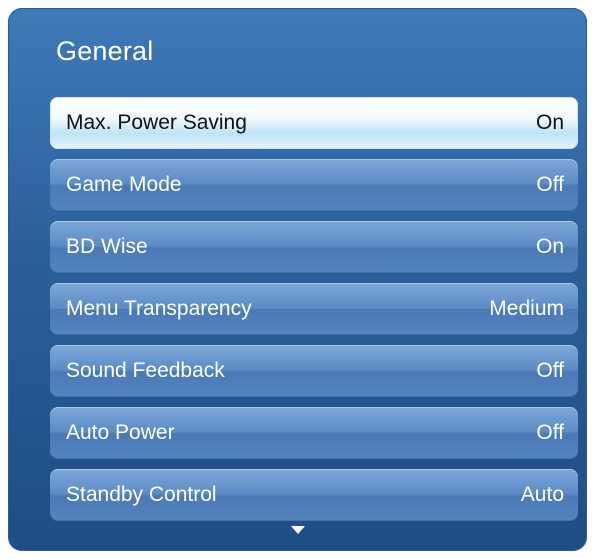 The width and height of the screenshot is (595, 559). What do you see at coordinates (314, 433) in the screenshot?
I see `menu-item-auto-power: Auto Power Off` at bounding box center [314, 433].